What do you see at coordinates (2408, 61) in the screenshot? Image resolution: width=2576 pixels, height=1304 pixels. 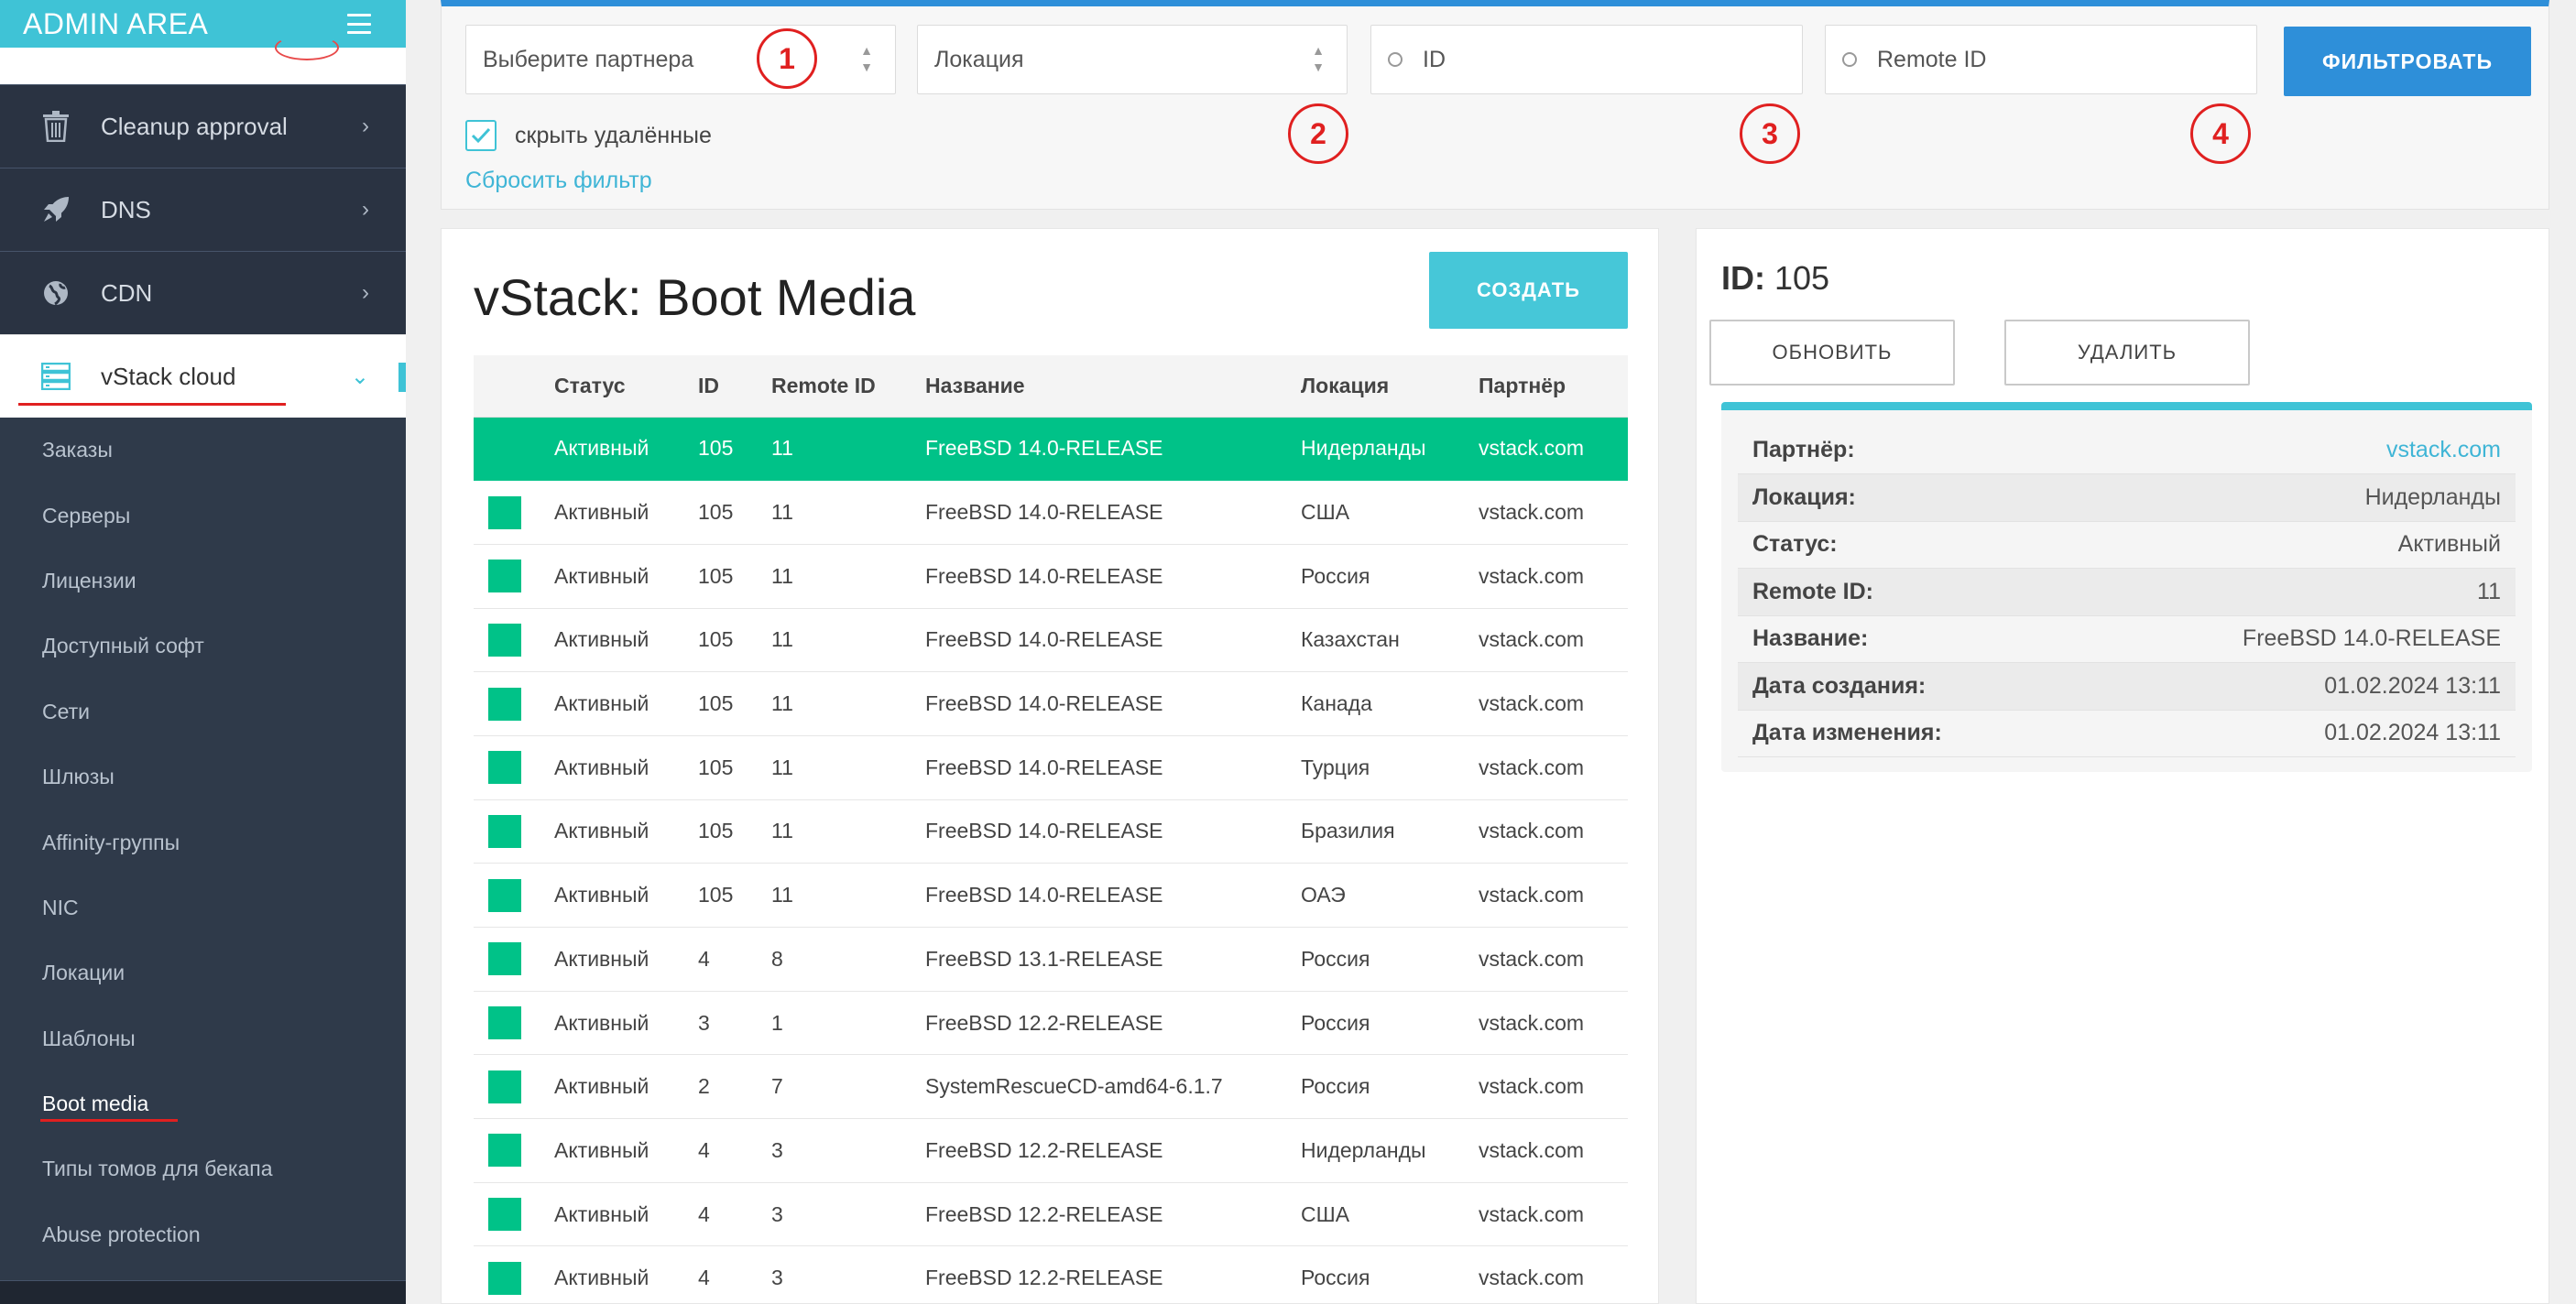 I see `filter-button: ФИЛЬТРОВАТЬ` at bounding box center [2408, 61].